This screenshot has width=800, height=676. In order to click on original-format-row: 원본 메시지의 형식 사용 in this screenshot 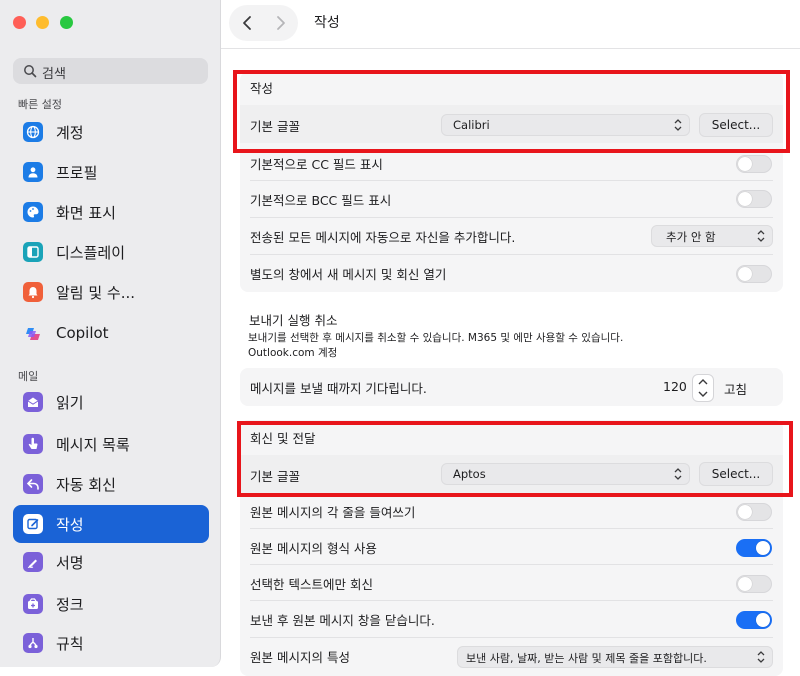, I will do `click(511, 547)`.